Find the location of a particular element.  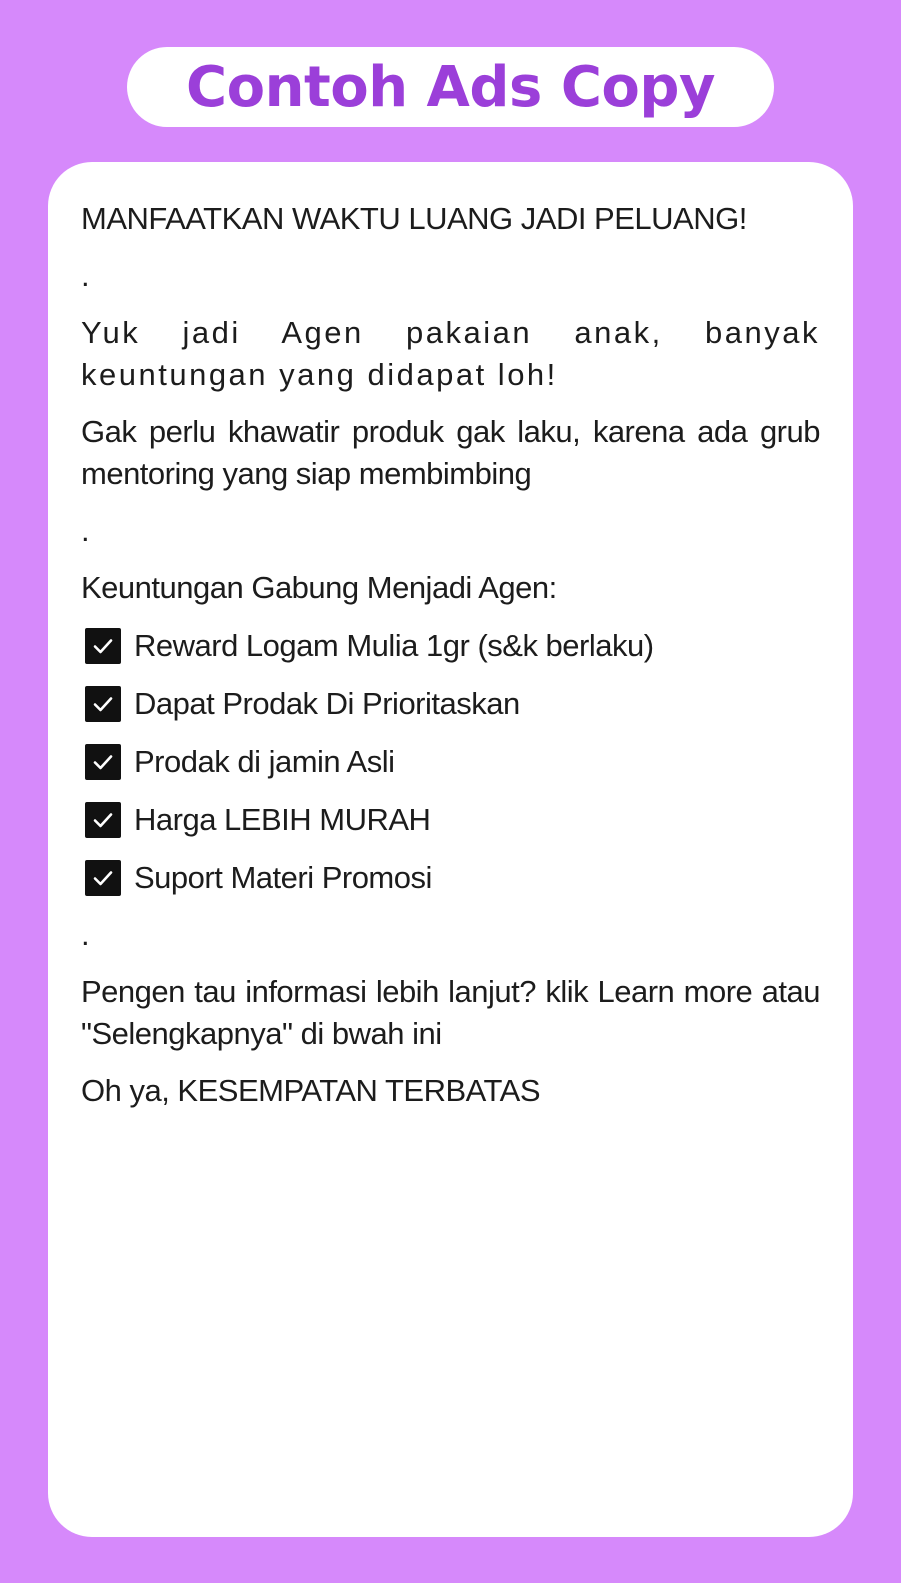

benefit-item: Dapat Prodak Di Prioritaskan is located at coordinates (450, 704).